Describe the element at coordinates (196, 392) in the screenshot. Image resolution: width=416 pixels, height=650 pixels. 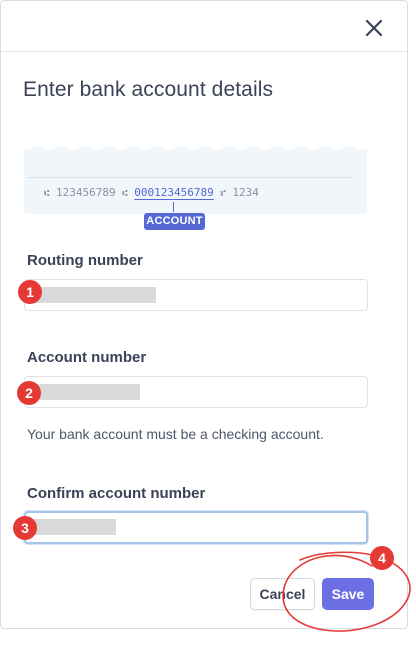
I see `account-number-input` at that location.